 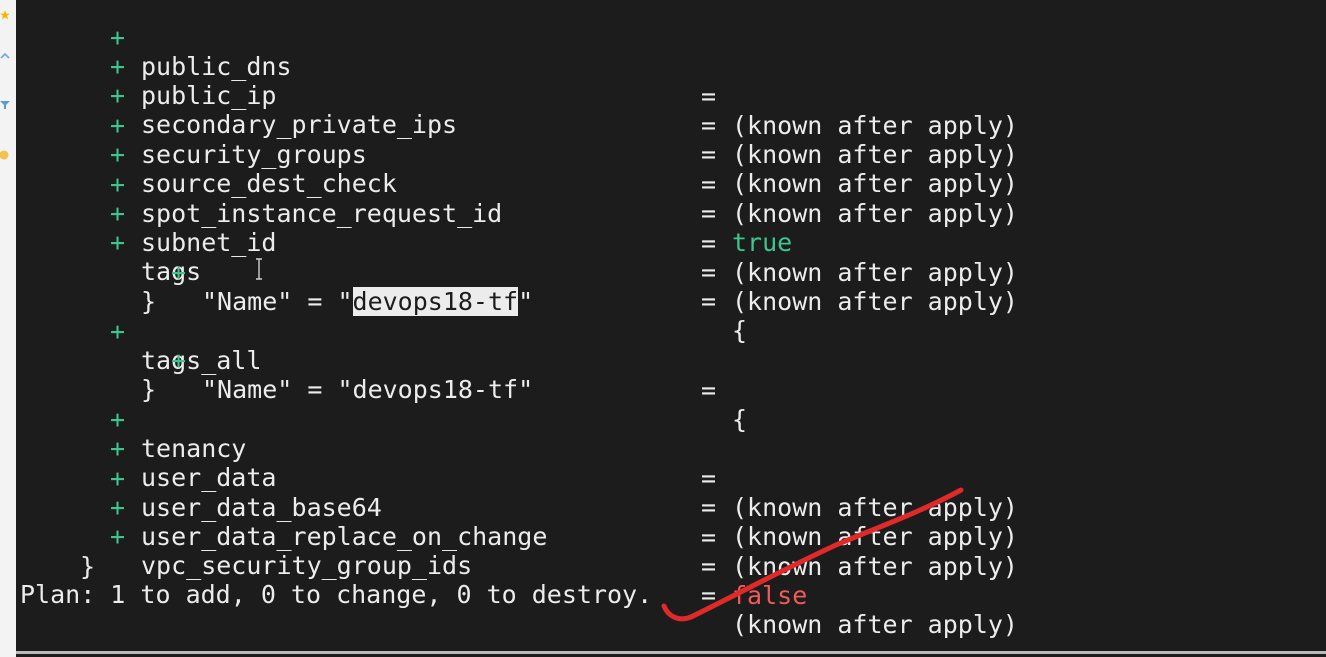 What do you see at coordinates (5, 57) in the screenshot?
I see `arrow-icon` at bounding box center [5, 57].